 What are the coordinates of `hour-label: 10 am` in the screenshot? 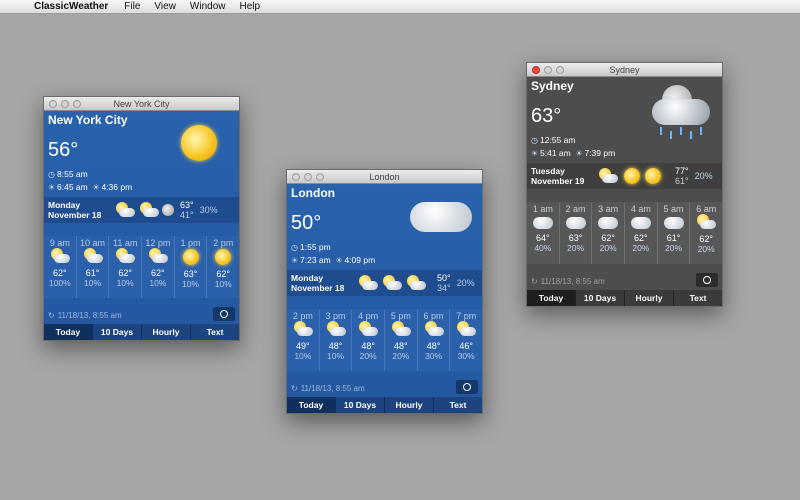 It's located at (93, 243).